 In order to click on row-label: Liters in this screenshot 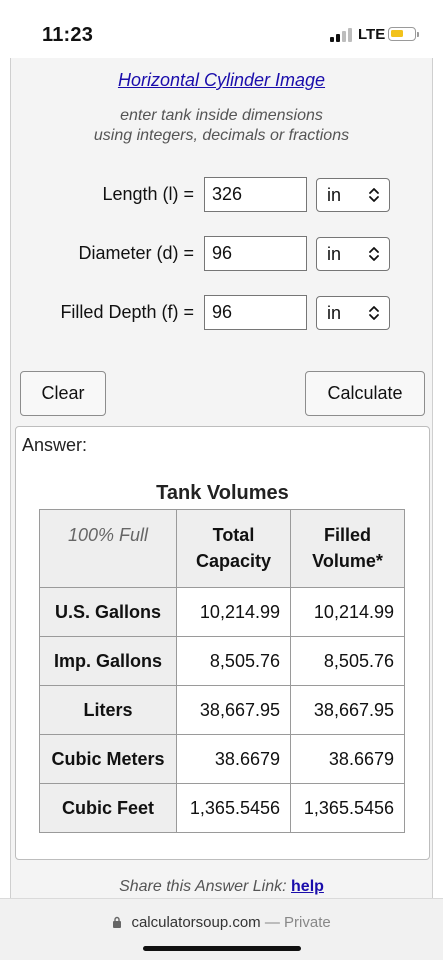, I will do `click(108, 710)`.